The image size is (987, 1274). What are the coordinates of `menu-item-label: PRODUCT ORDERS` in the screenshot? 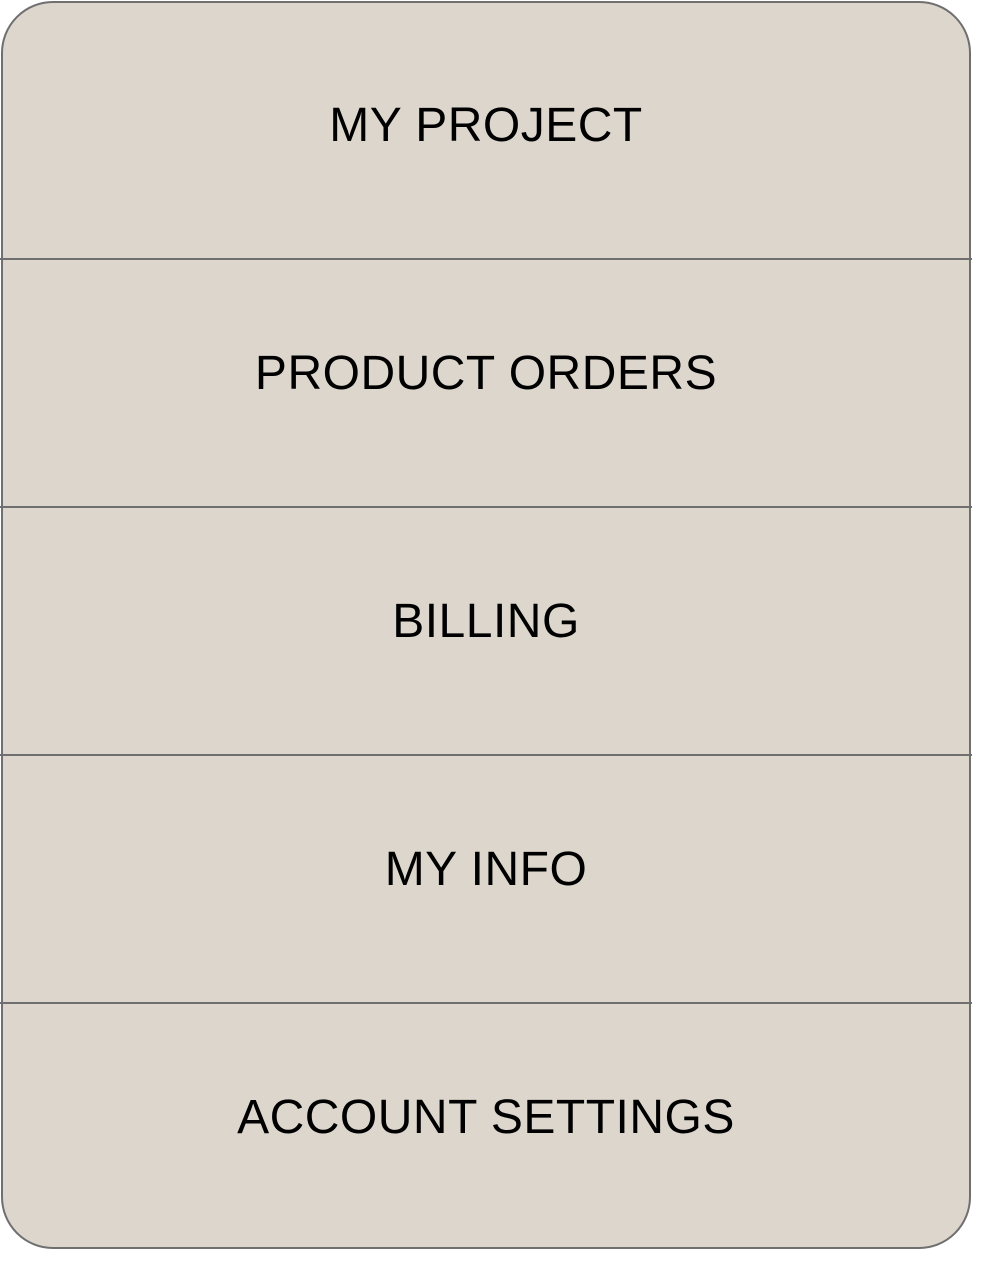 It's located at (486, 373).